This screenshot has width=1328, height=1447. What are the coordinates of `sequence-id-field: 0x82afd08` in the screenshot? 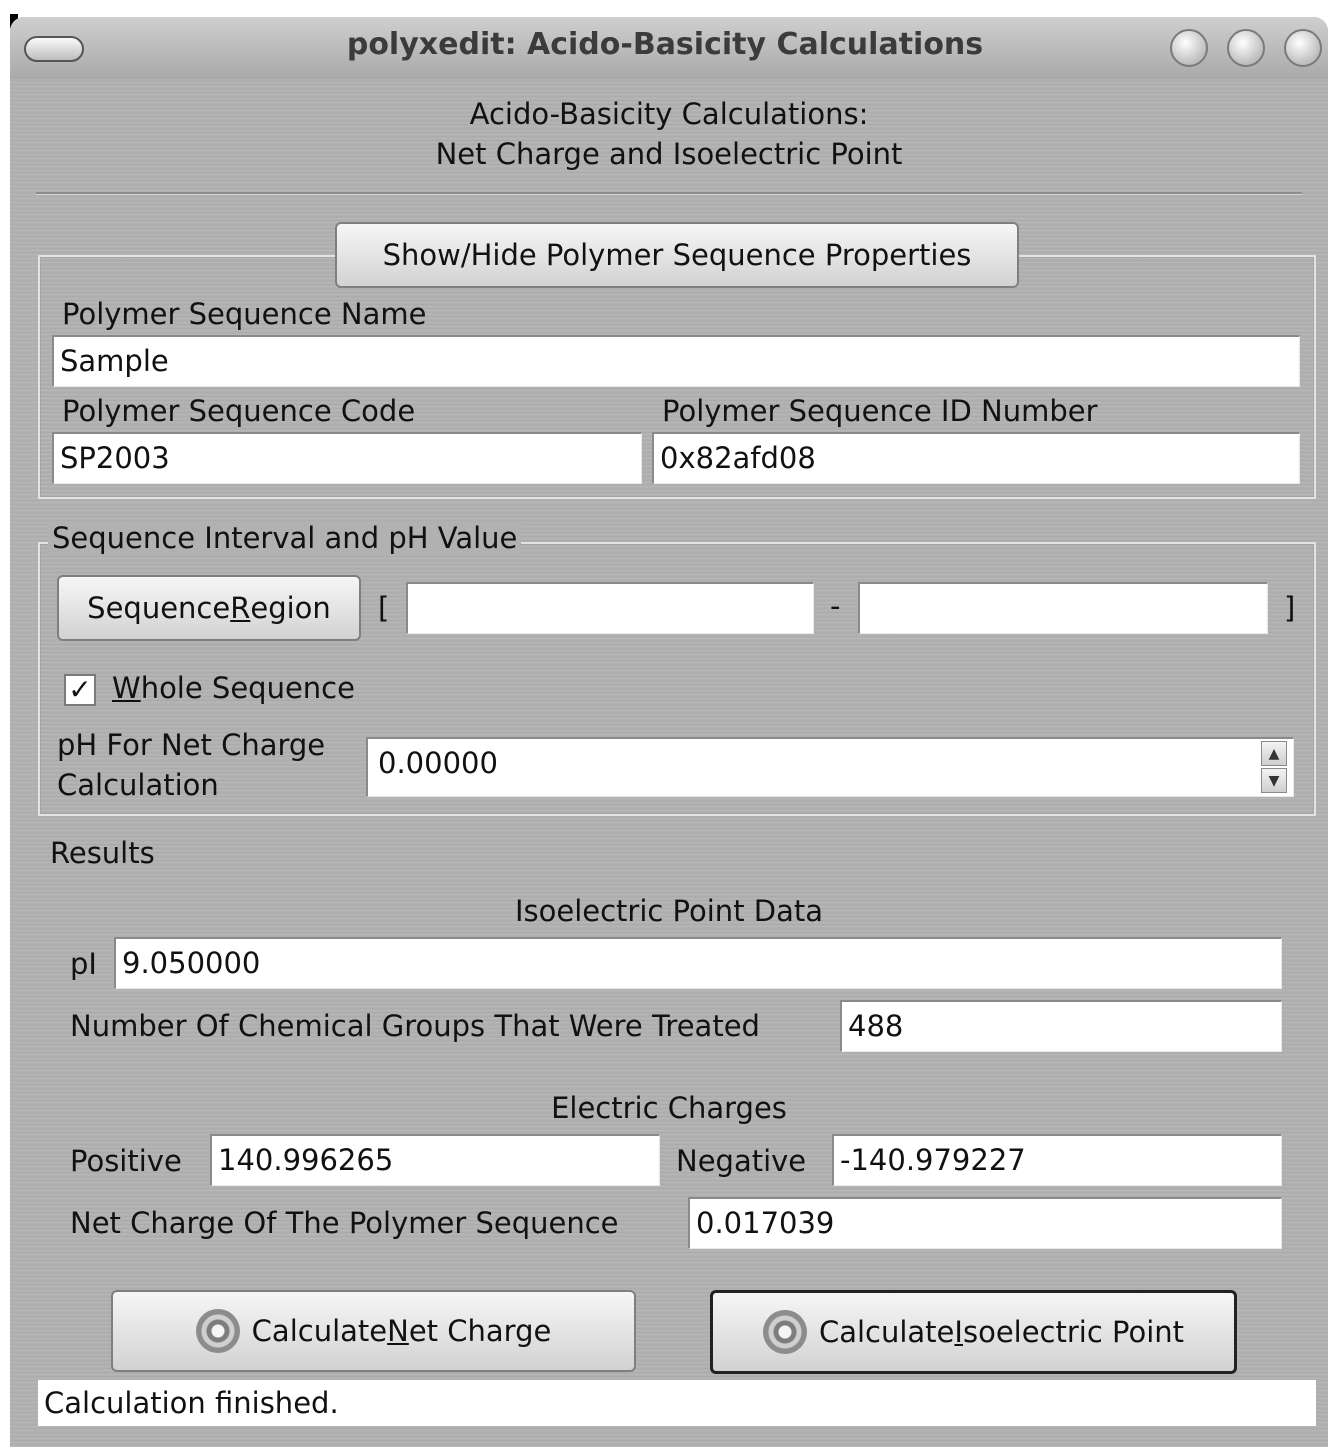 It's located at (976, 458).